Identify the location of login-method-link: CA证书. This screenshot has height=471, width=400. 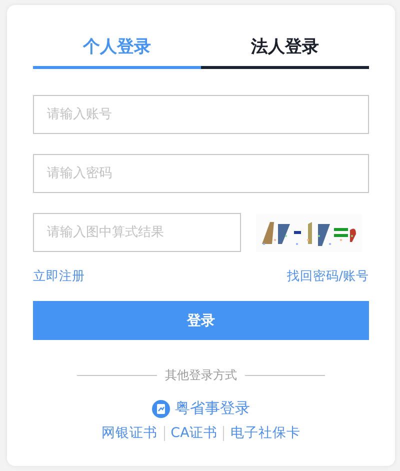
(194, 433).